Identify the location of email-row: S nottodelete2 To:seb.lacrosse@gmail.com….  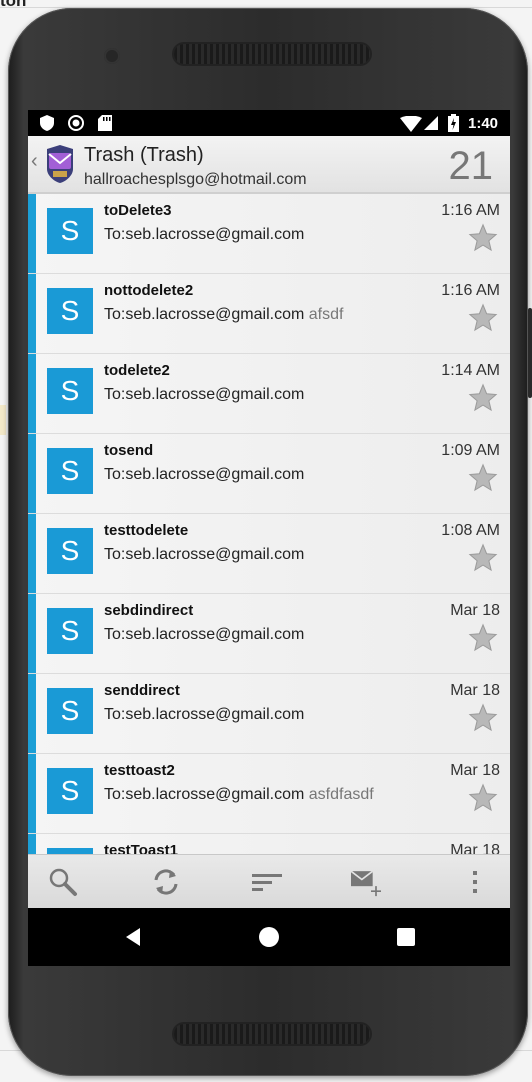
(269, 314).